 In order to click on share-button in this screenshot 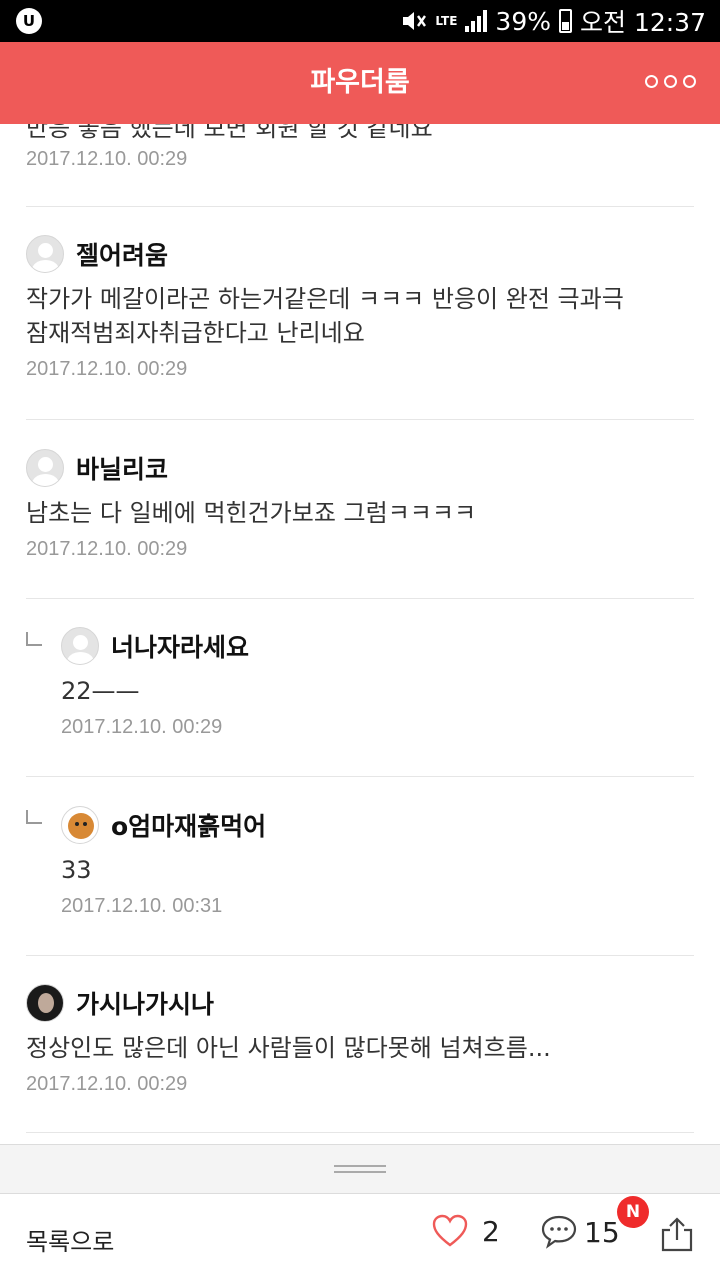, I will do `click(677, 1236)`.